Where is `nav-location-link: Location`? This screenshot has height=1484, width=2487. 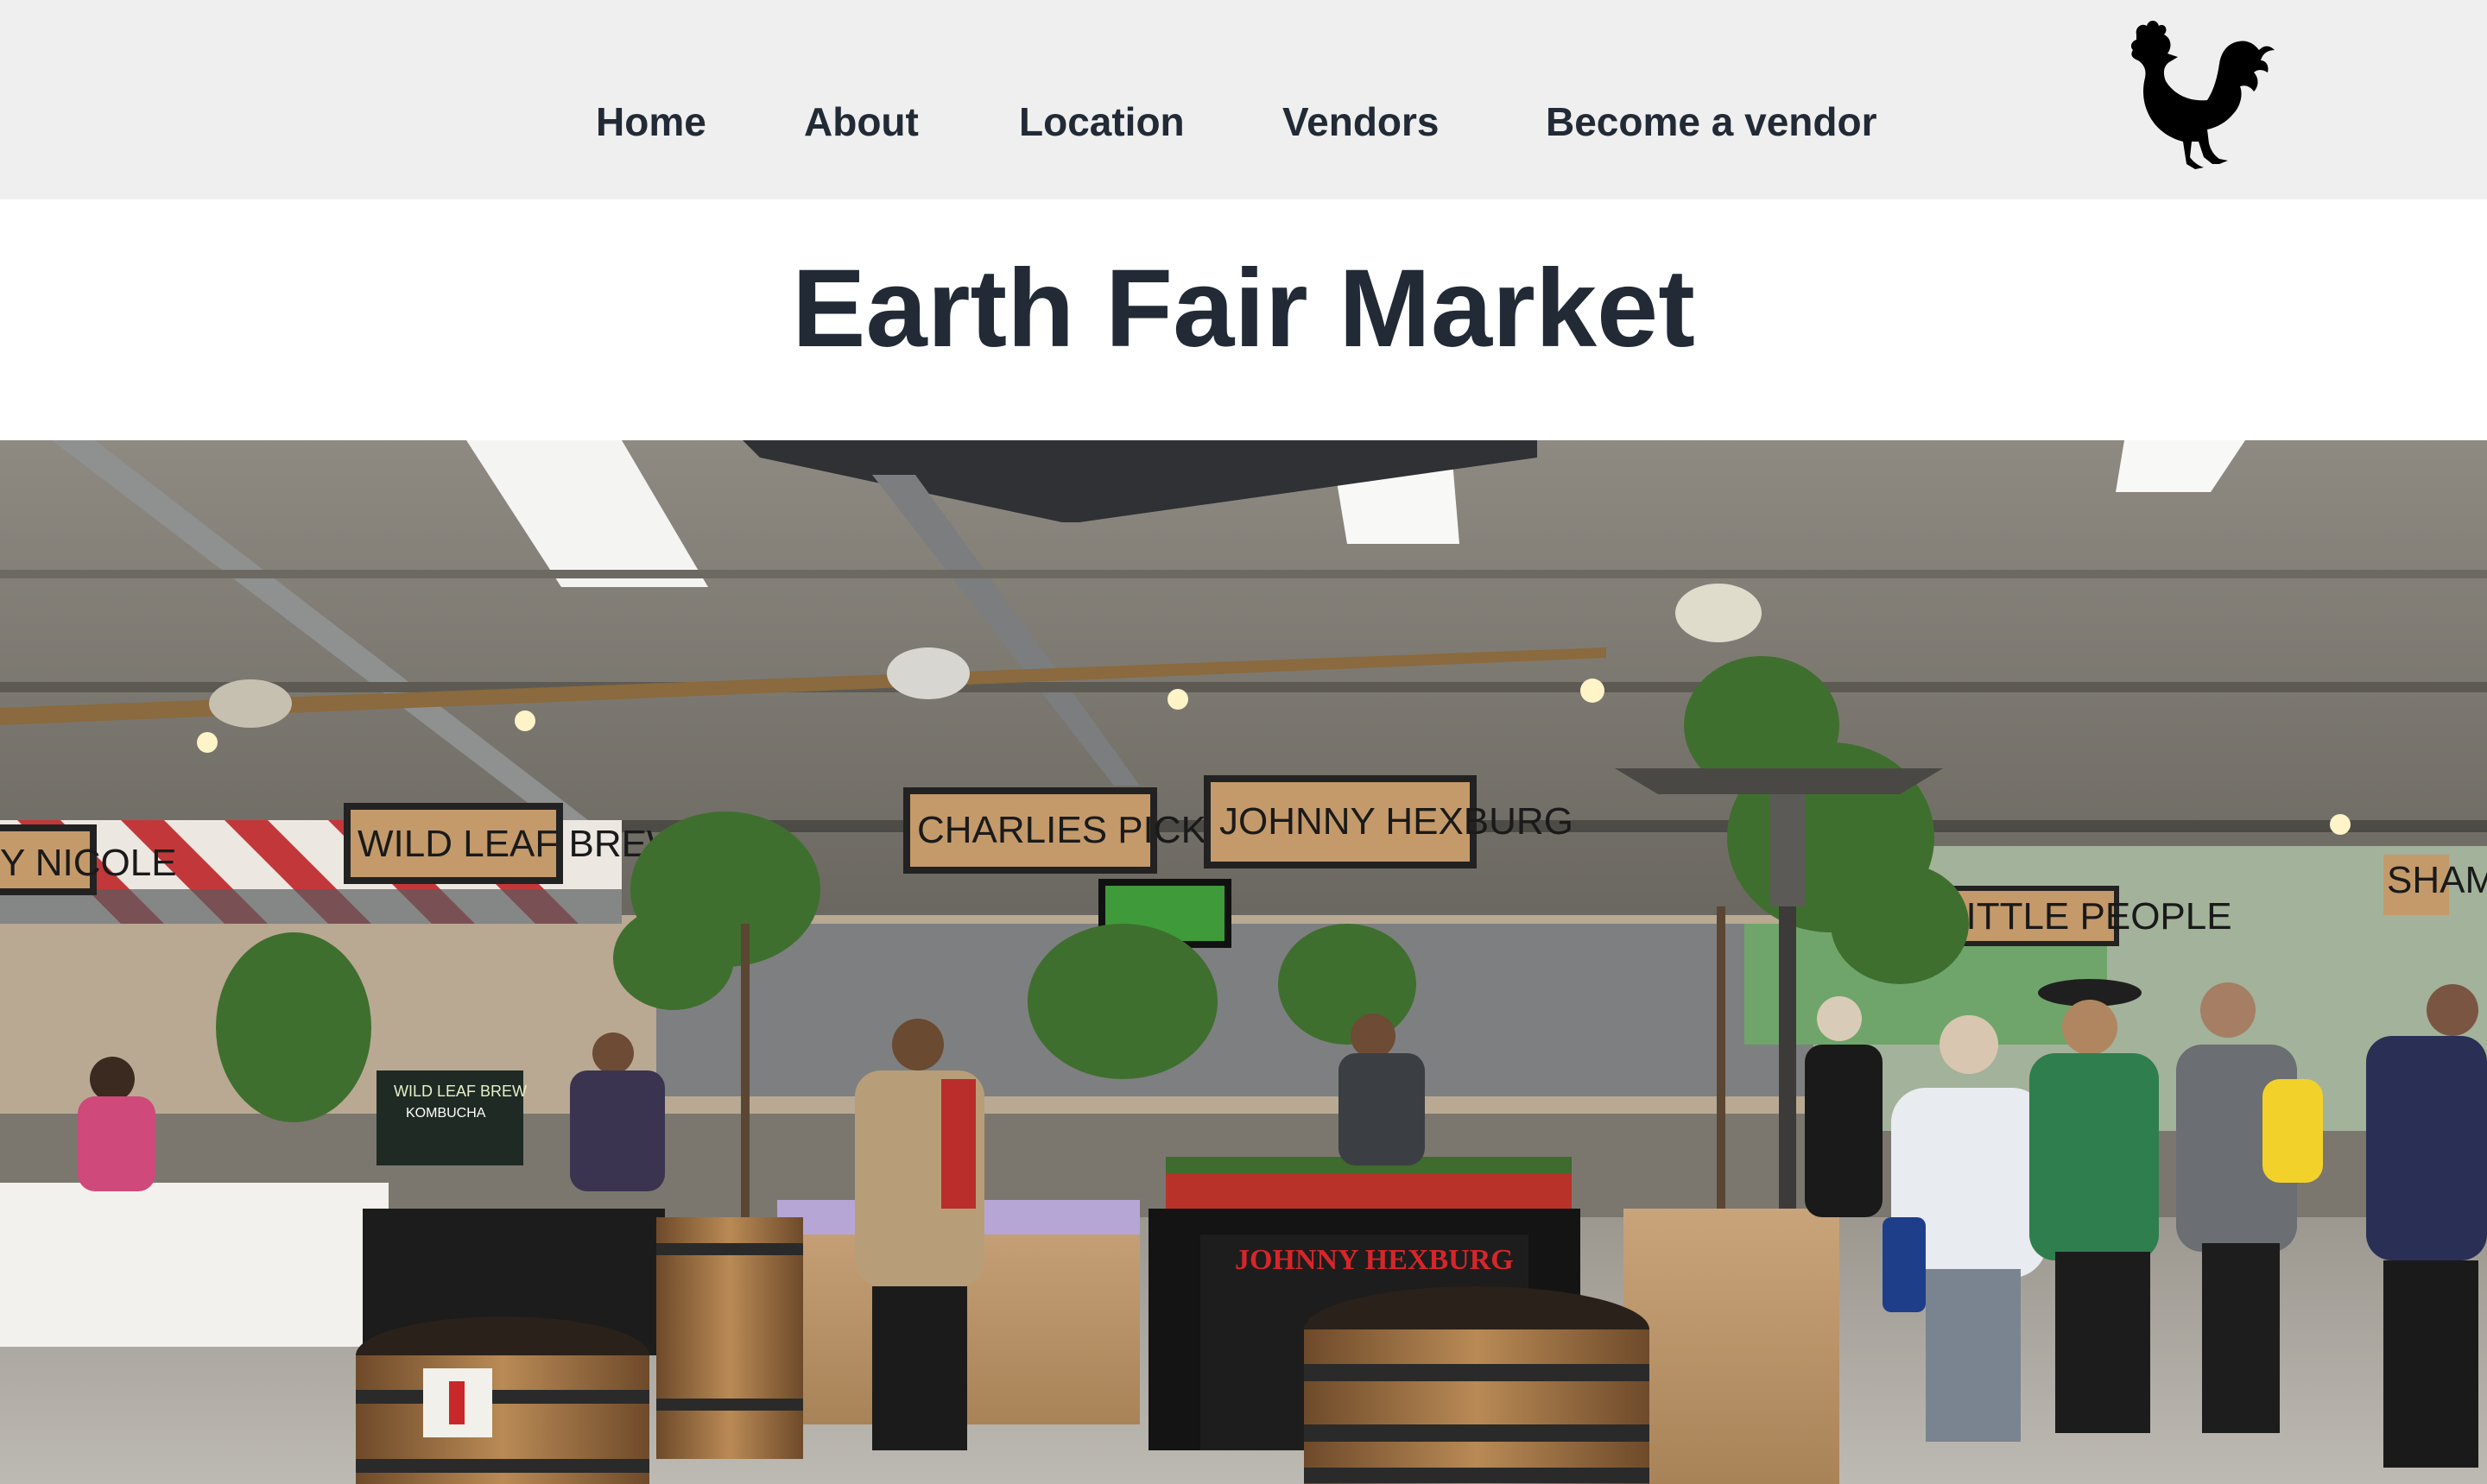 nav-location-link: Location is located at coordinates (1102, 121).